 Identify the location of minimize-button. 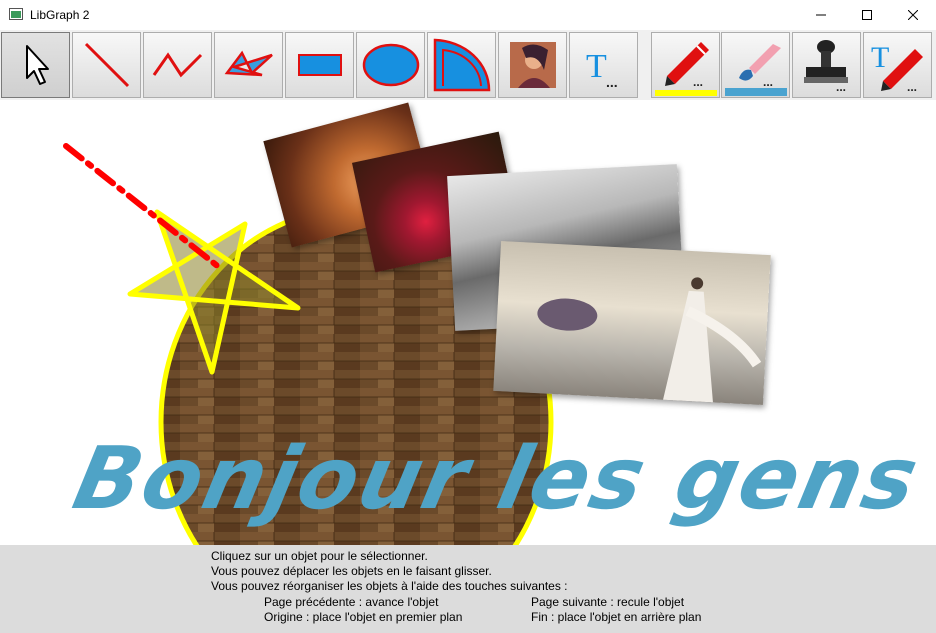
(821, 15).